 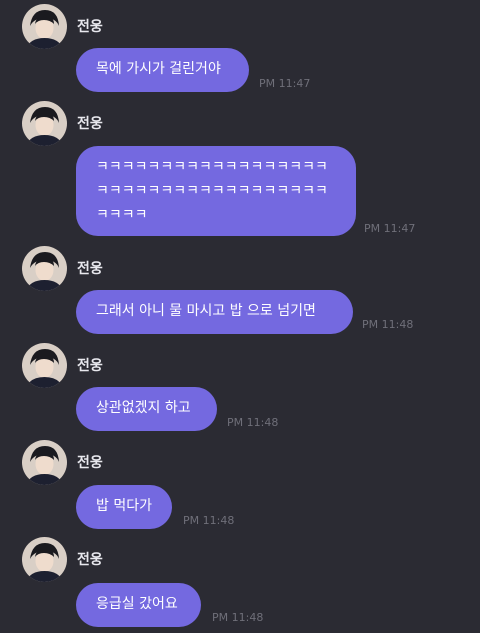 I want to click on message-group: 전웅 목에 가시가 걸린거야 PM 11:47, so click(x=240, y=50).